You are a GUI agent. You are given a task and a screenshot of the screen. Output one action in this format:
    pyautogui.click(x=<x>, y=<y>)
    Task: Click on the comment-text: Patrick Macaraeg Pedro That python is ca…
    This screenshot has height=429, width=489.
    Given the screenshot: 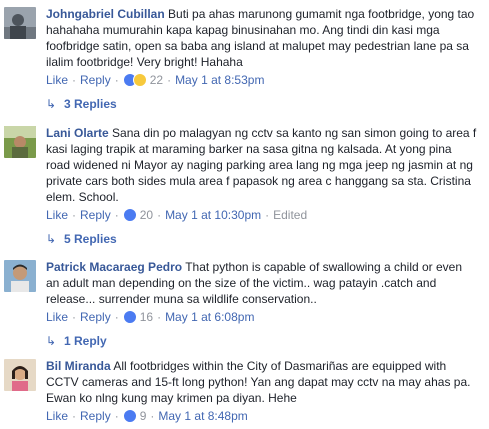 What is the action you would take?
    pyautogui.click(x=262, y=283)
    